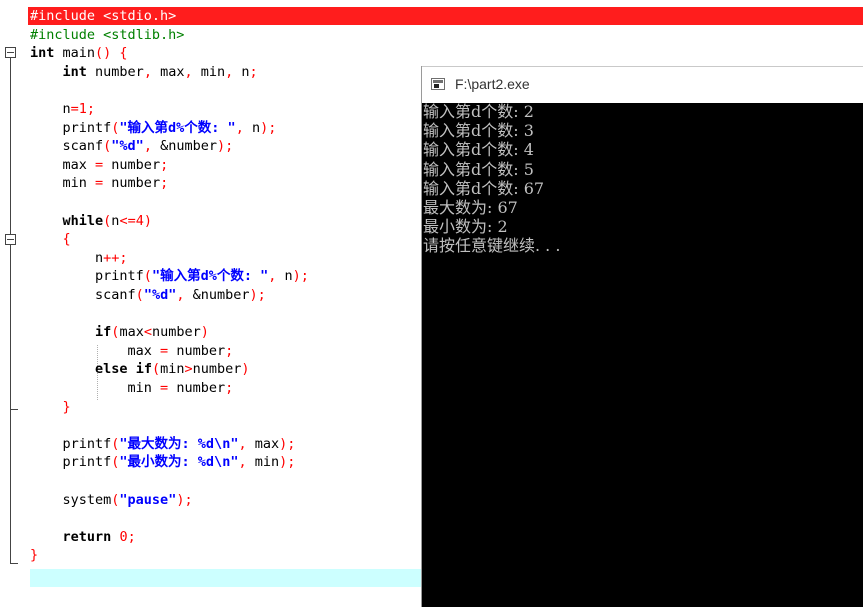 The width and height of the screenshot is (863, 607). I want to click on code-line: return 0;, so click(83, 537).